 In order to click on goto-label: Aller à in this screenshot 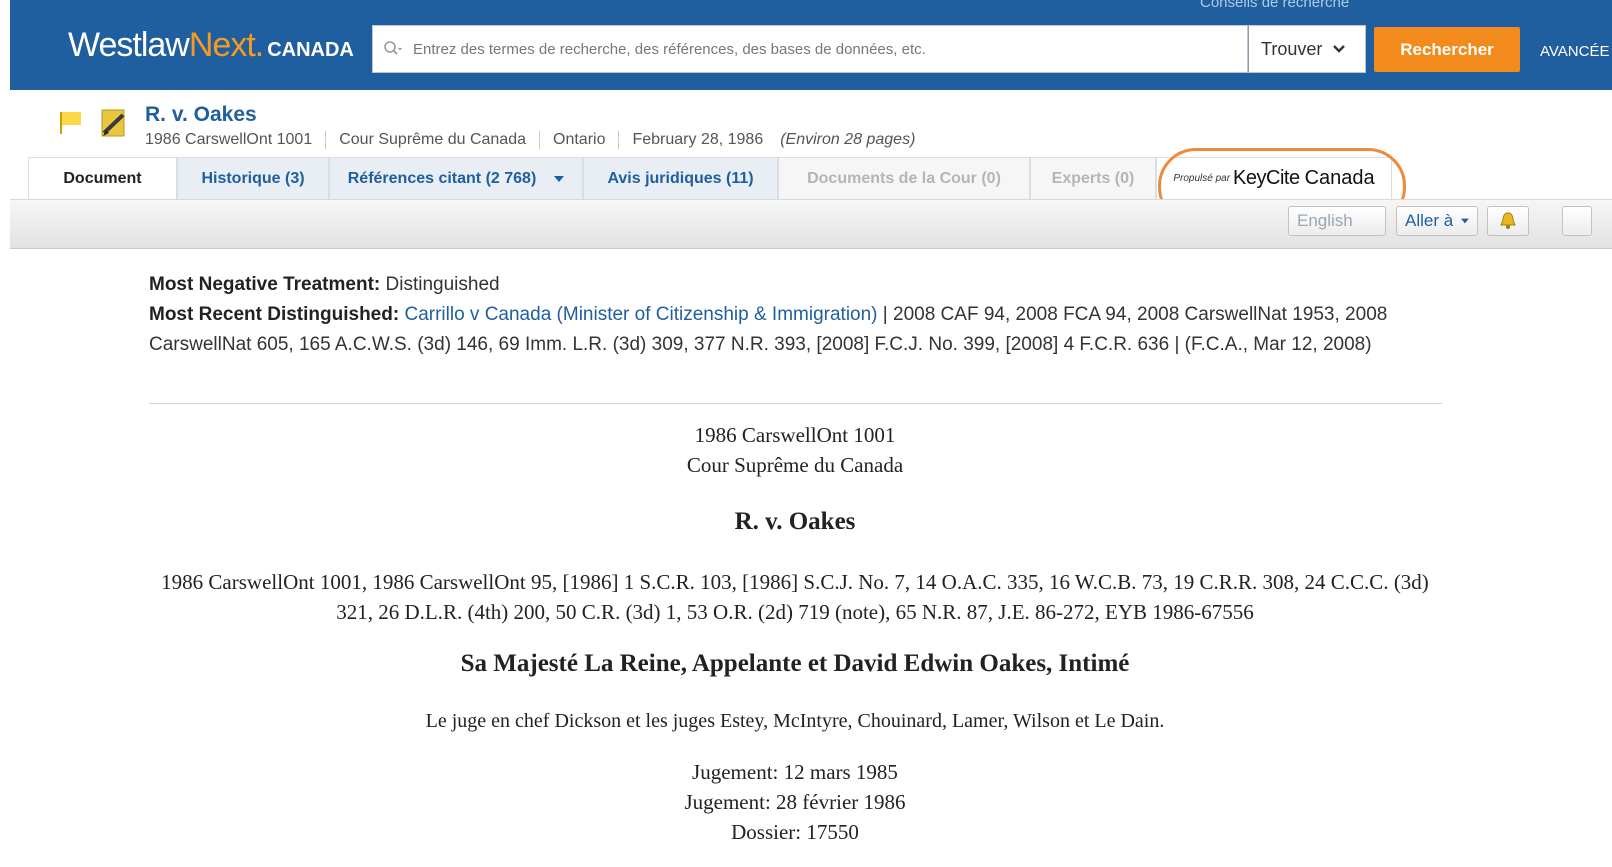, I will do `click(1429, 220)`.